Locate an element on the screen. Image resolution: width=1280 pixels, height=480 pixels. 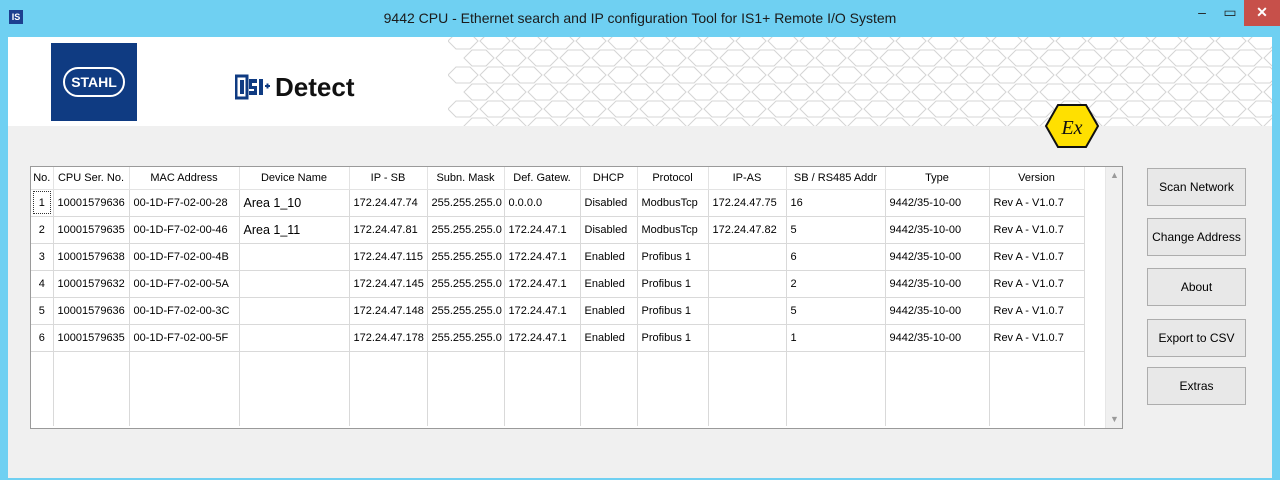
about-button: About is located at coordinates (1196, 287).